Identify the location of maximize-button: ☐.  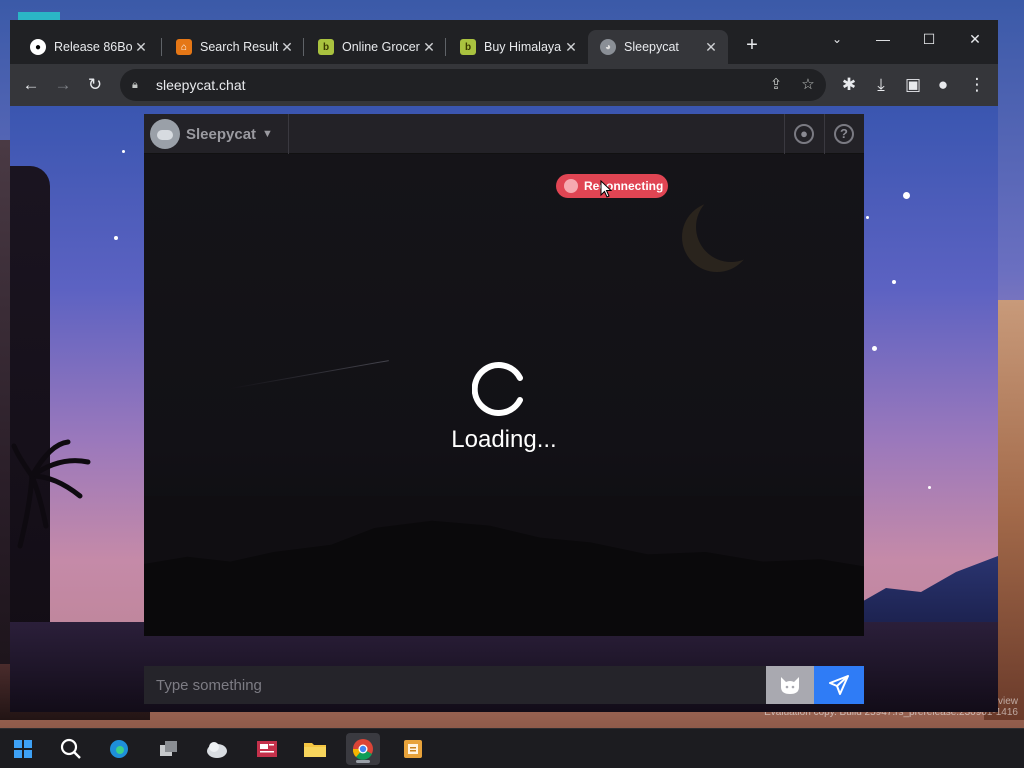
(929, 39).